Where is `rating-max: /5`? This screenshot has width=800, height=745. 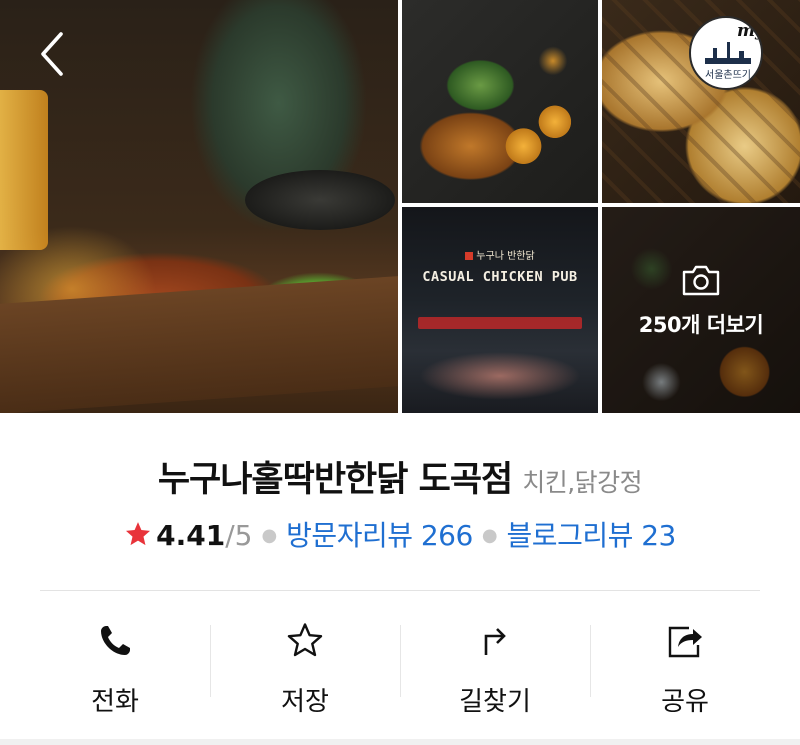
rating-max: /5 is located at coordinates (239, 535).